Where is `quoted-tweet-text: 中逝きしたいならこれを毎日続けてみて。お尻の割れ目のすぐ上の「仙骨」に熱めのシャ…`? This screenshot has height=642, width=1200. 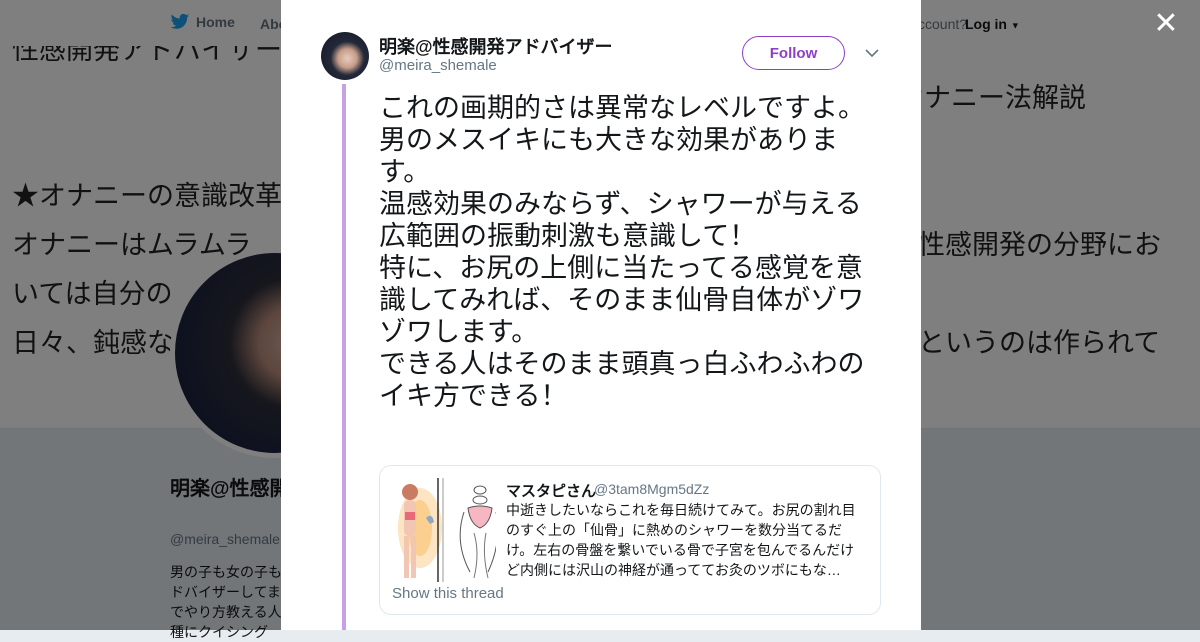
quoted-tweet-text: 中逝きしたいならこれを毎日続けてみて。お尻の割れ目のすぐ上の「仙骨」に熱めのシャ… is located at coordinates (681, 540).